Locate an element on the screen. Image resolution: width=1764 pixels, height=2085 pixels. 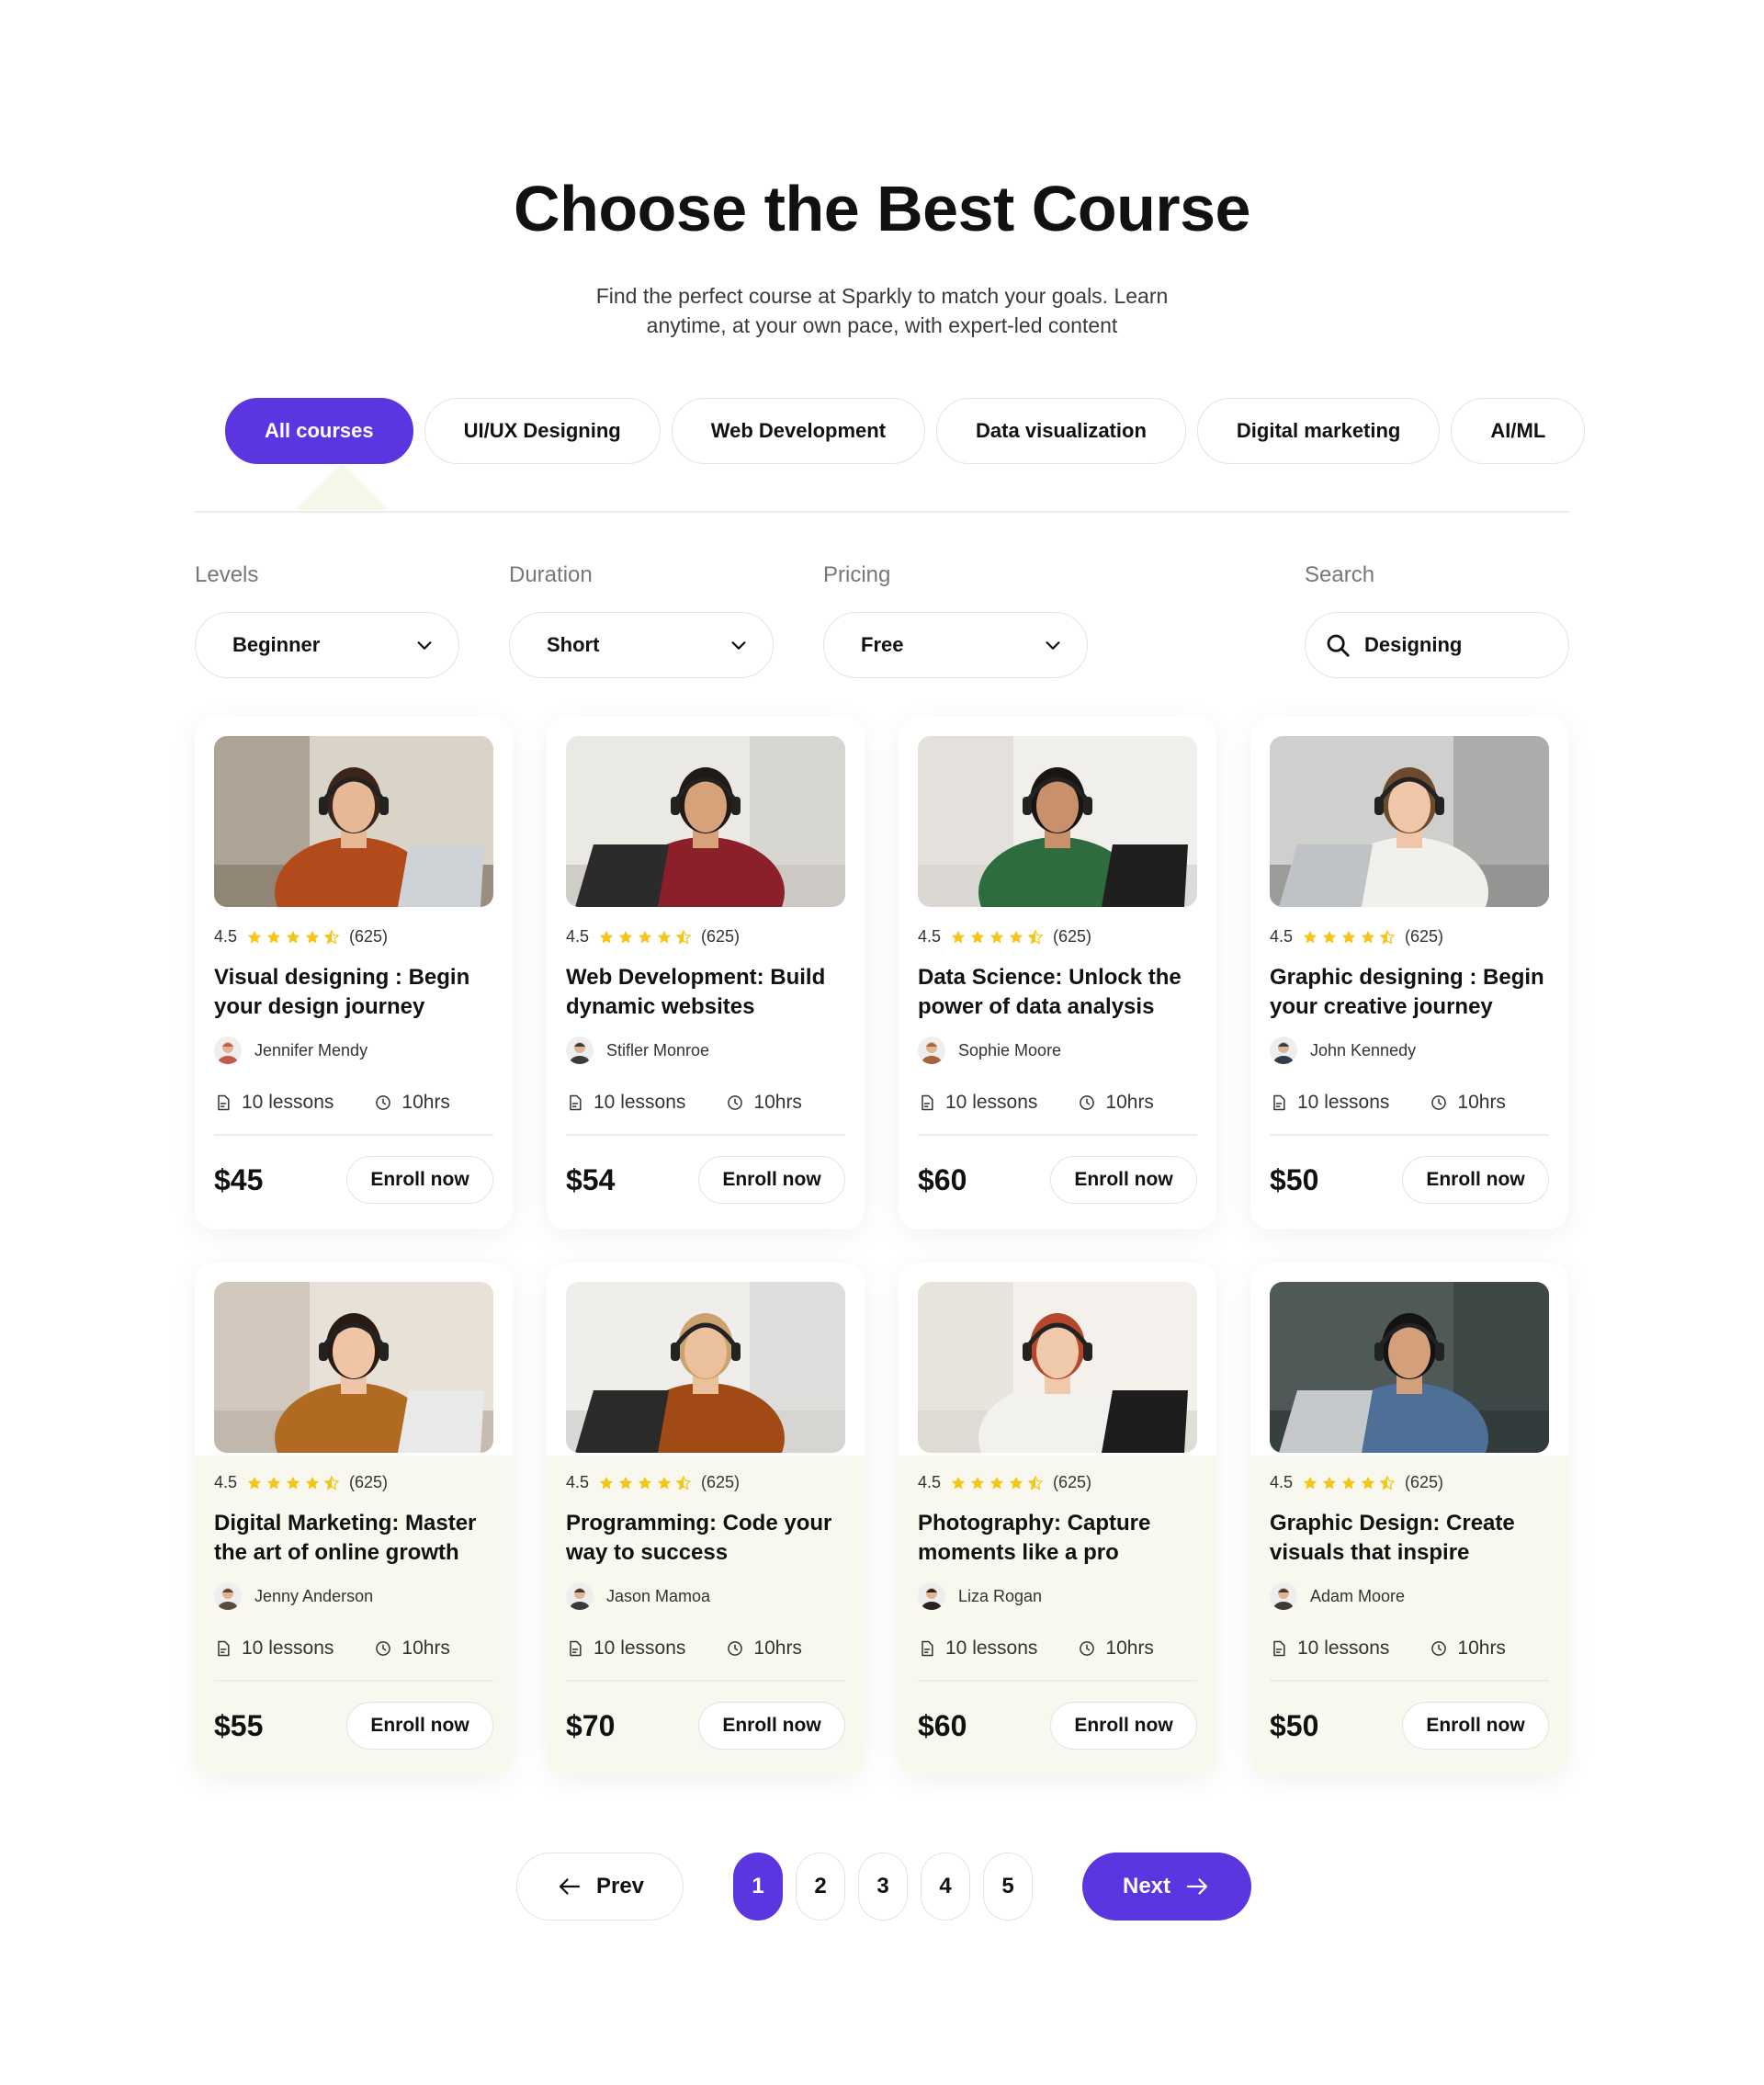
filter-pricing: Pricing Free is located at coordinates (955, 620).